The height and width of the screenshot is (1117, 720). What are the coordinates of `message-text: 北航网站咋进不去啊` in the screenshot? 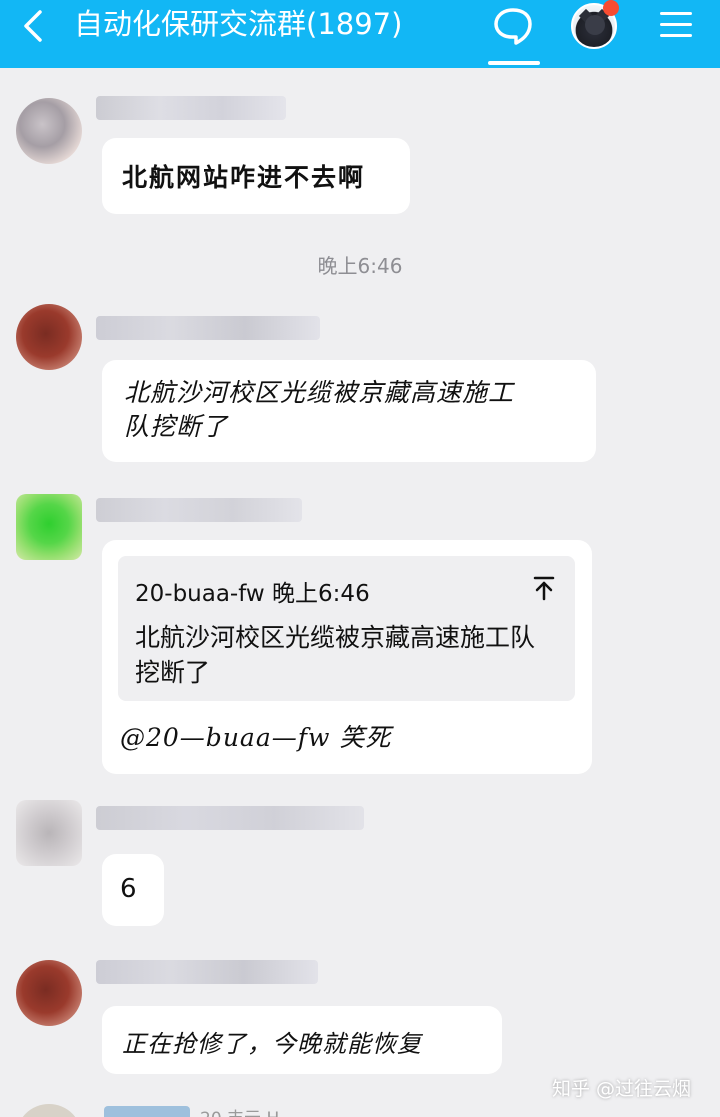 It's located at (244, 177).